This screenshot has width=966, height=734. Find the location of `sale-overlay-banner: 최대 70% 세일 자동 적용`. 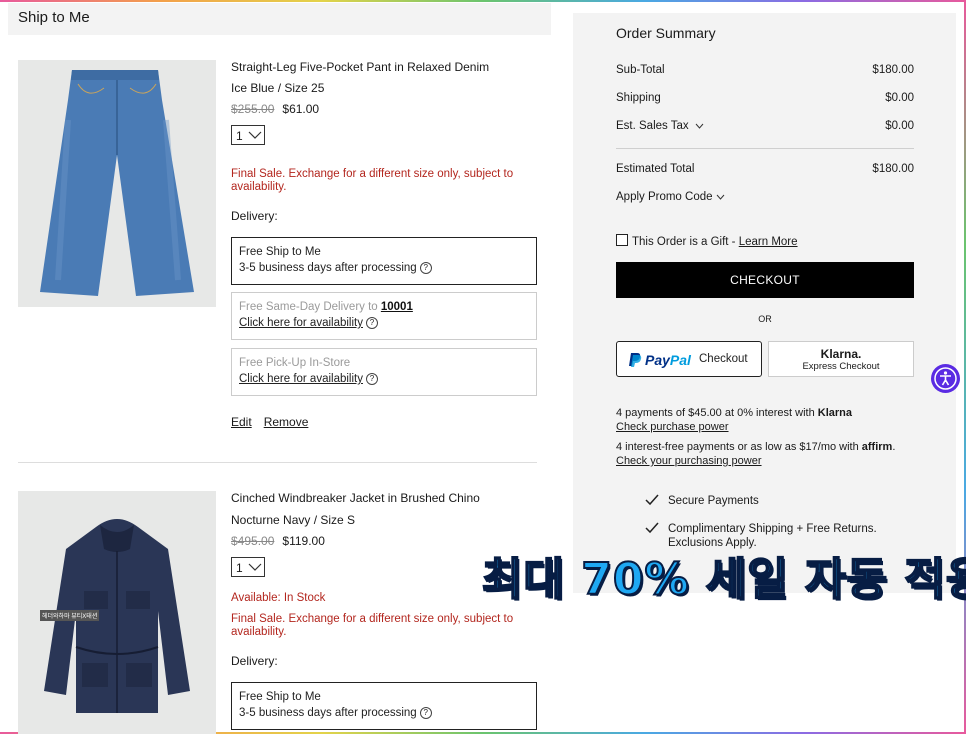

sale-overlay-banner: 최대 70% 세일 자동 적용 is located at coordinates (723, 579).